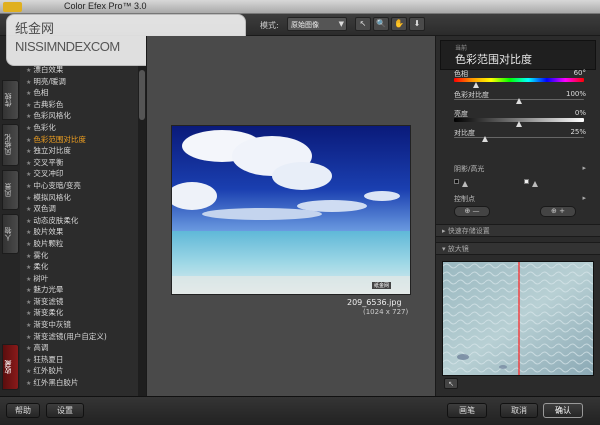 This screenshot has height=425, width=600. I want to click on filter-list-scrollbar, so click(142, 230).